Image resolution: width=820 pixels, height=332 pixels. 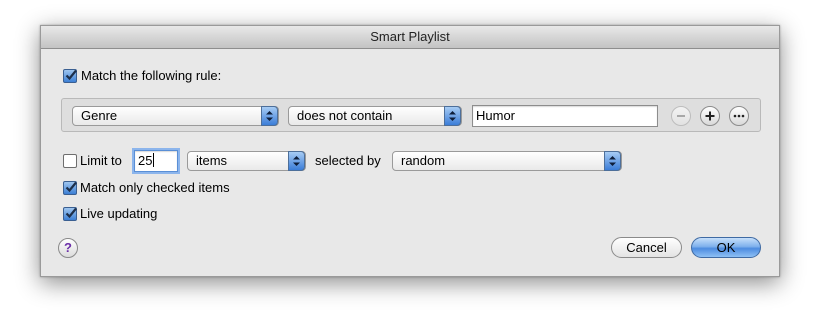 What do you see at coordinates (119, 213) in the screenshot?
I see `live-updating-label: Live updating` at bounding box center [119, 213].